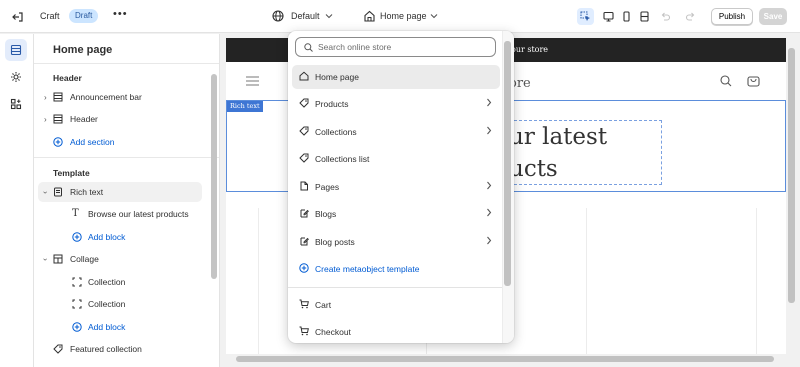  I want to click on menu-item-pages: Pages, so click(396, 187).